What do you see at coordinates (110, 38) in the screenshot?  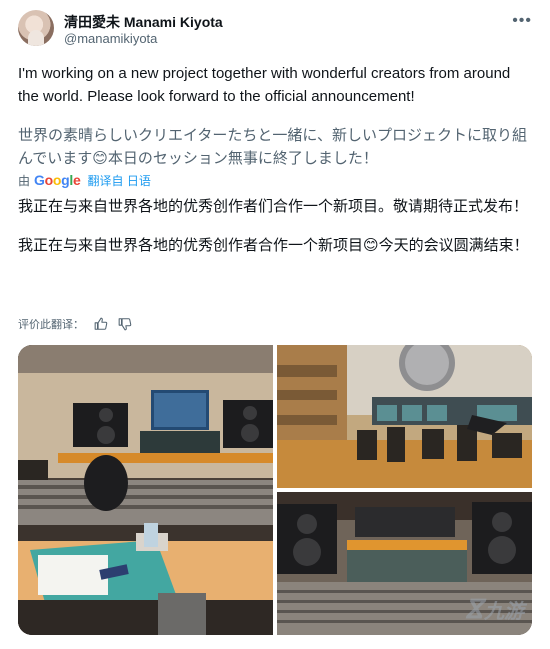 I see `author-handle: @manamikiyota` at bounding box center [110, 38].